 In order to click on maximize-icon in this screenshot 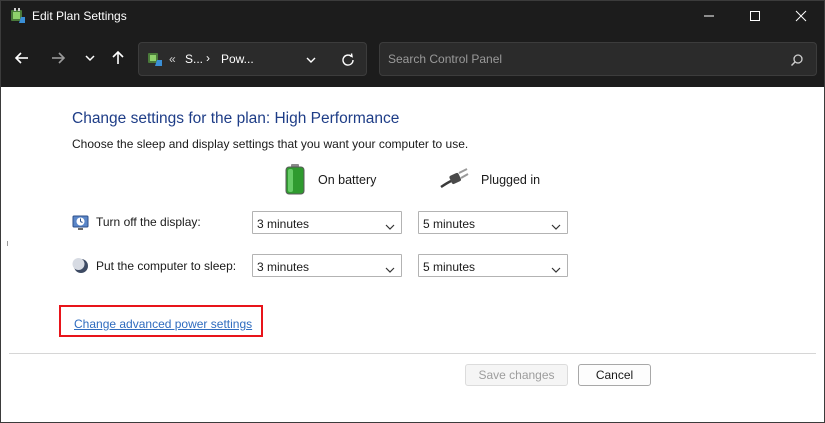, I will do `click(755, 16)`.